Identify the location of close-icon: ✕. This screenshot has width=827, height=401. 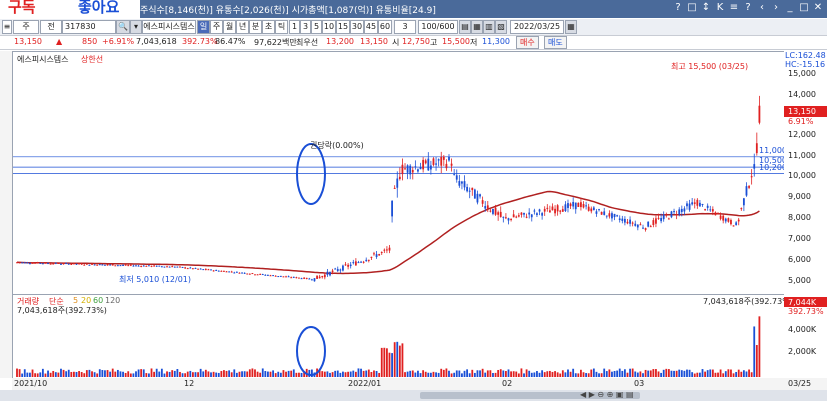
(818, 7).